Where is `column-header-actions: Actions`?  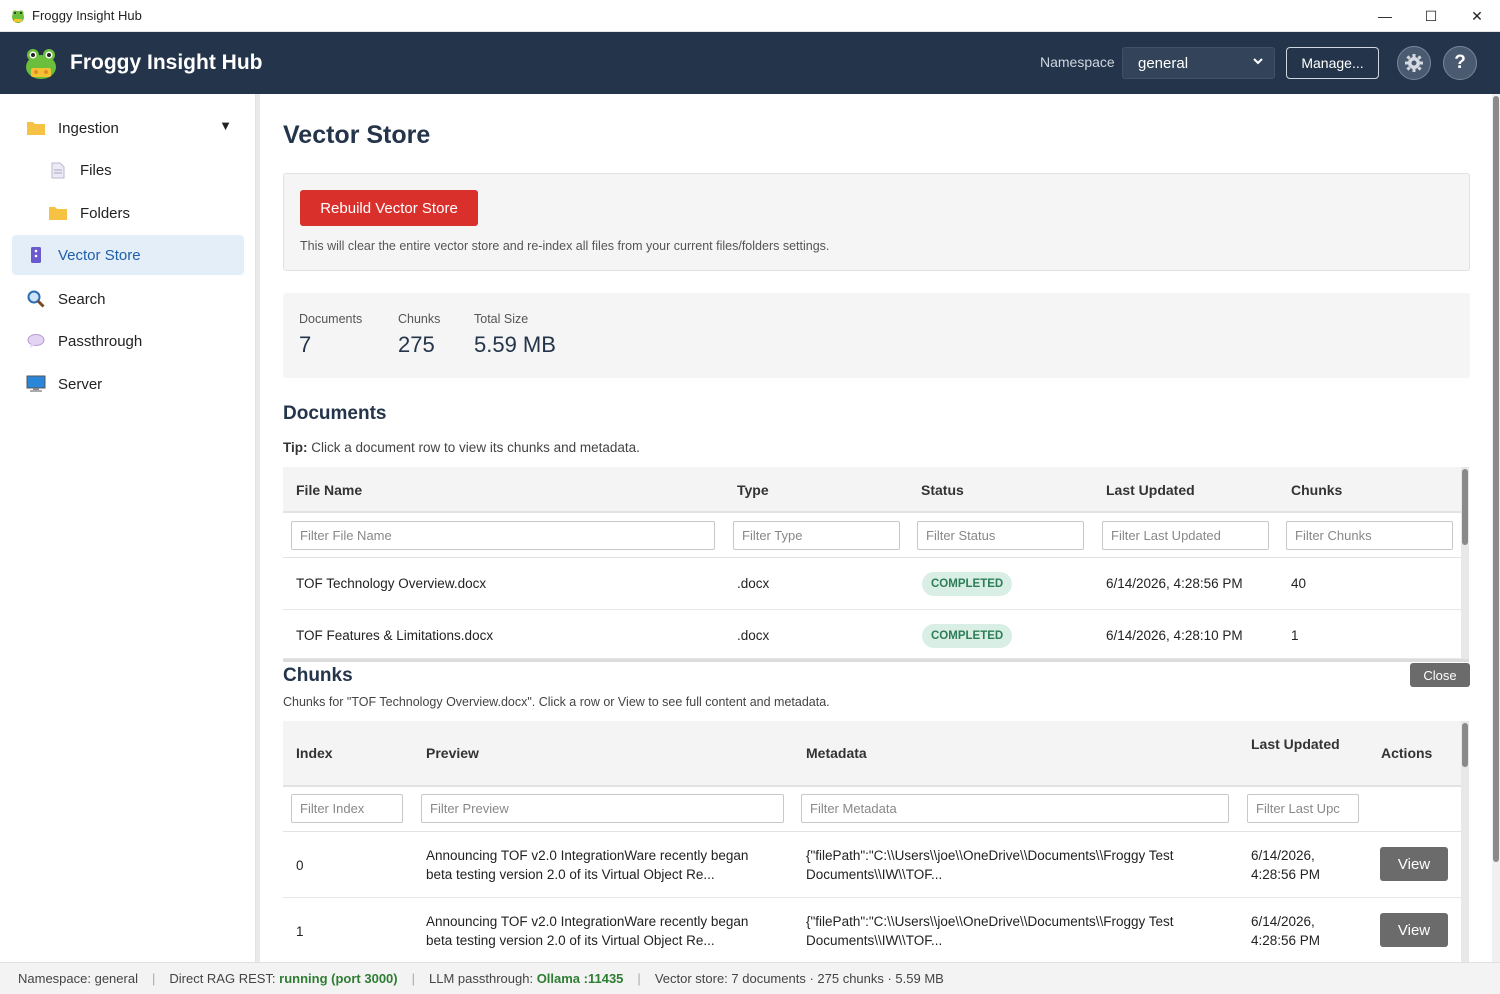
column-header-actions: Actions is located at coordinates (1407, 753).